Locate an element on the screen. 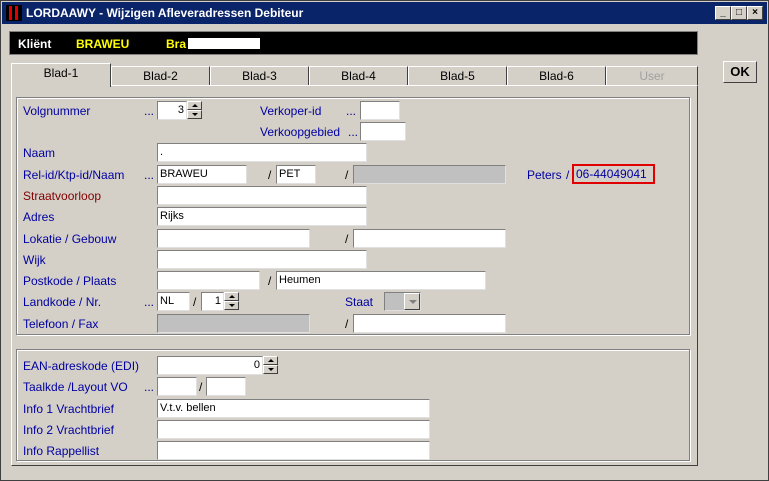  tab-blad-4: Blad-4 is located at coordinates (358, 76).